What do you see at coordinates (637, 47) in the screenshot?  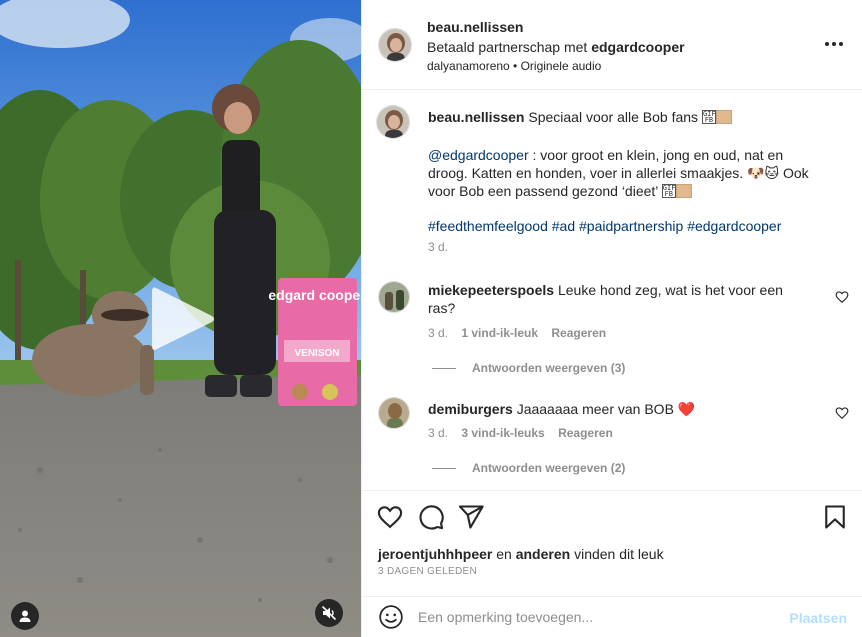 I see `partner-link: edgardcooper` at bounding box center [637, 47].